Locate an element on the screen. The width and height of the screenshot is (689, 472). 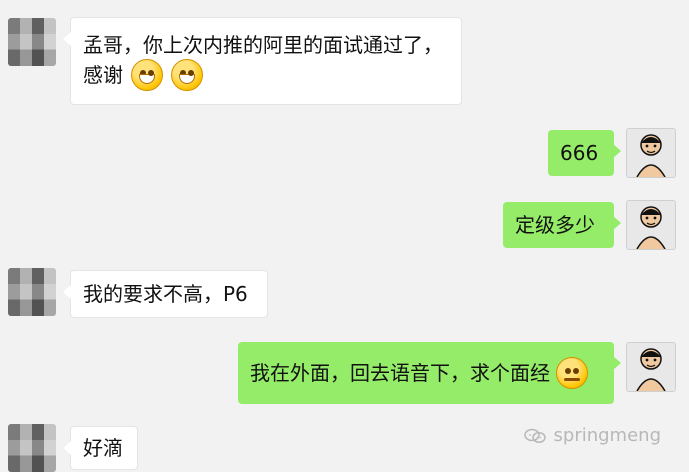
thinking-face-icon is located at coordinates (572, 373).